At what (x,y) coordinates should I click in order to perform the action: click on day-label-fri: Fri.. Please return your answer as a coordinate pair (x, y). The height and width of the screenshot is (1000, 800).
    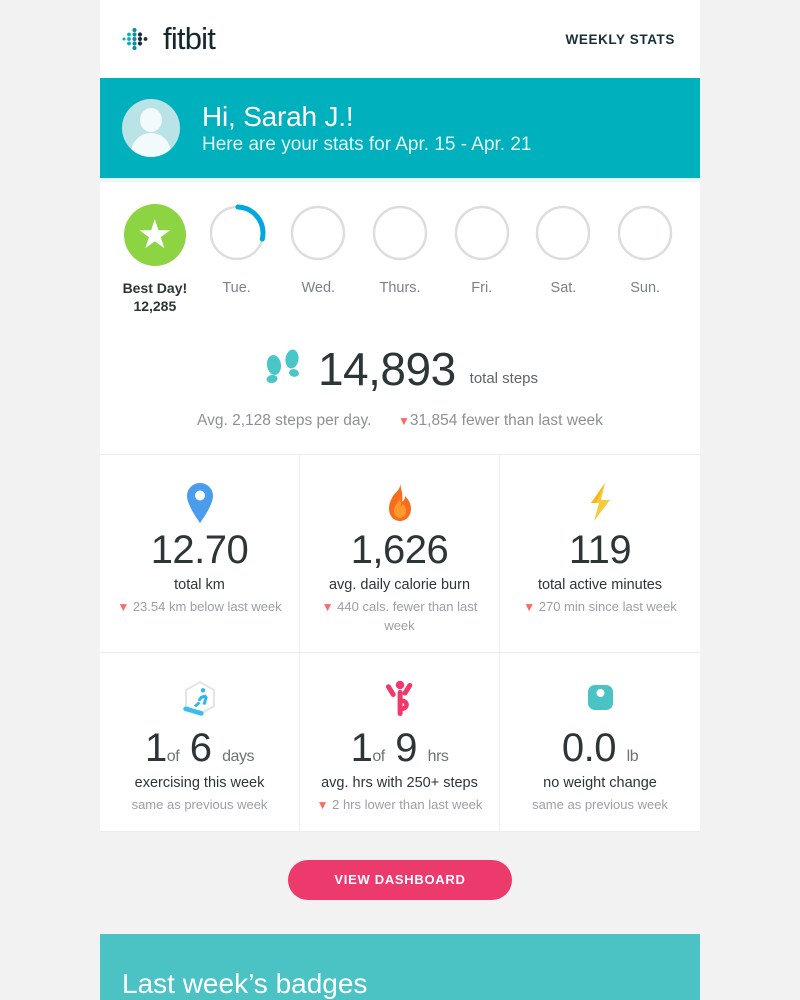
    Looking at the image, I should click on (482, 288).